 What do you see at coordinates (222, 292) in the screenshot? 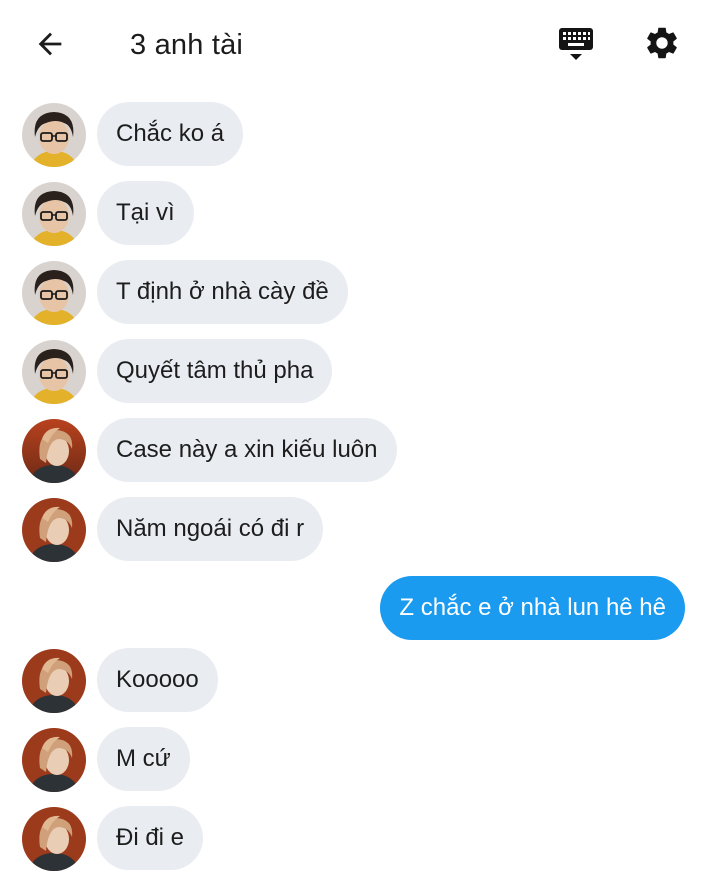
I see `message-bubble: T định ở nhà cày đề` at bounding box center [222, 292].